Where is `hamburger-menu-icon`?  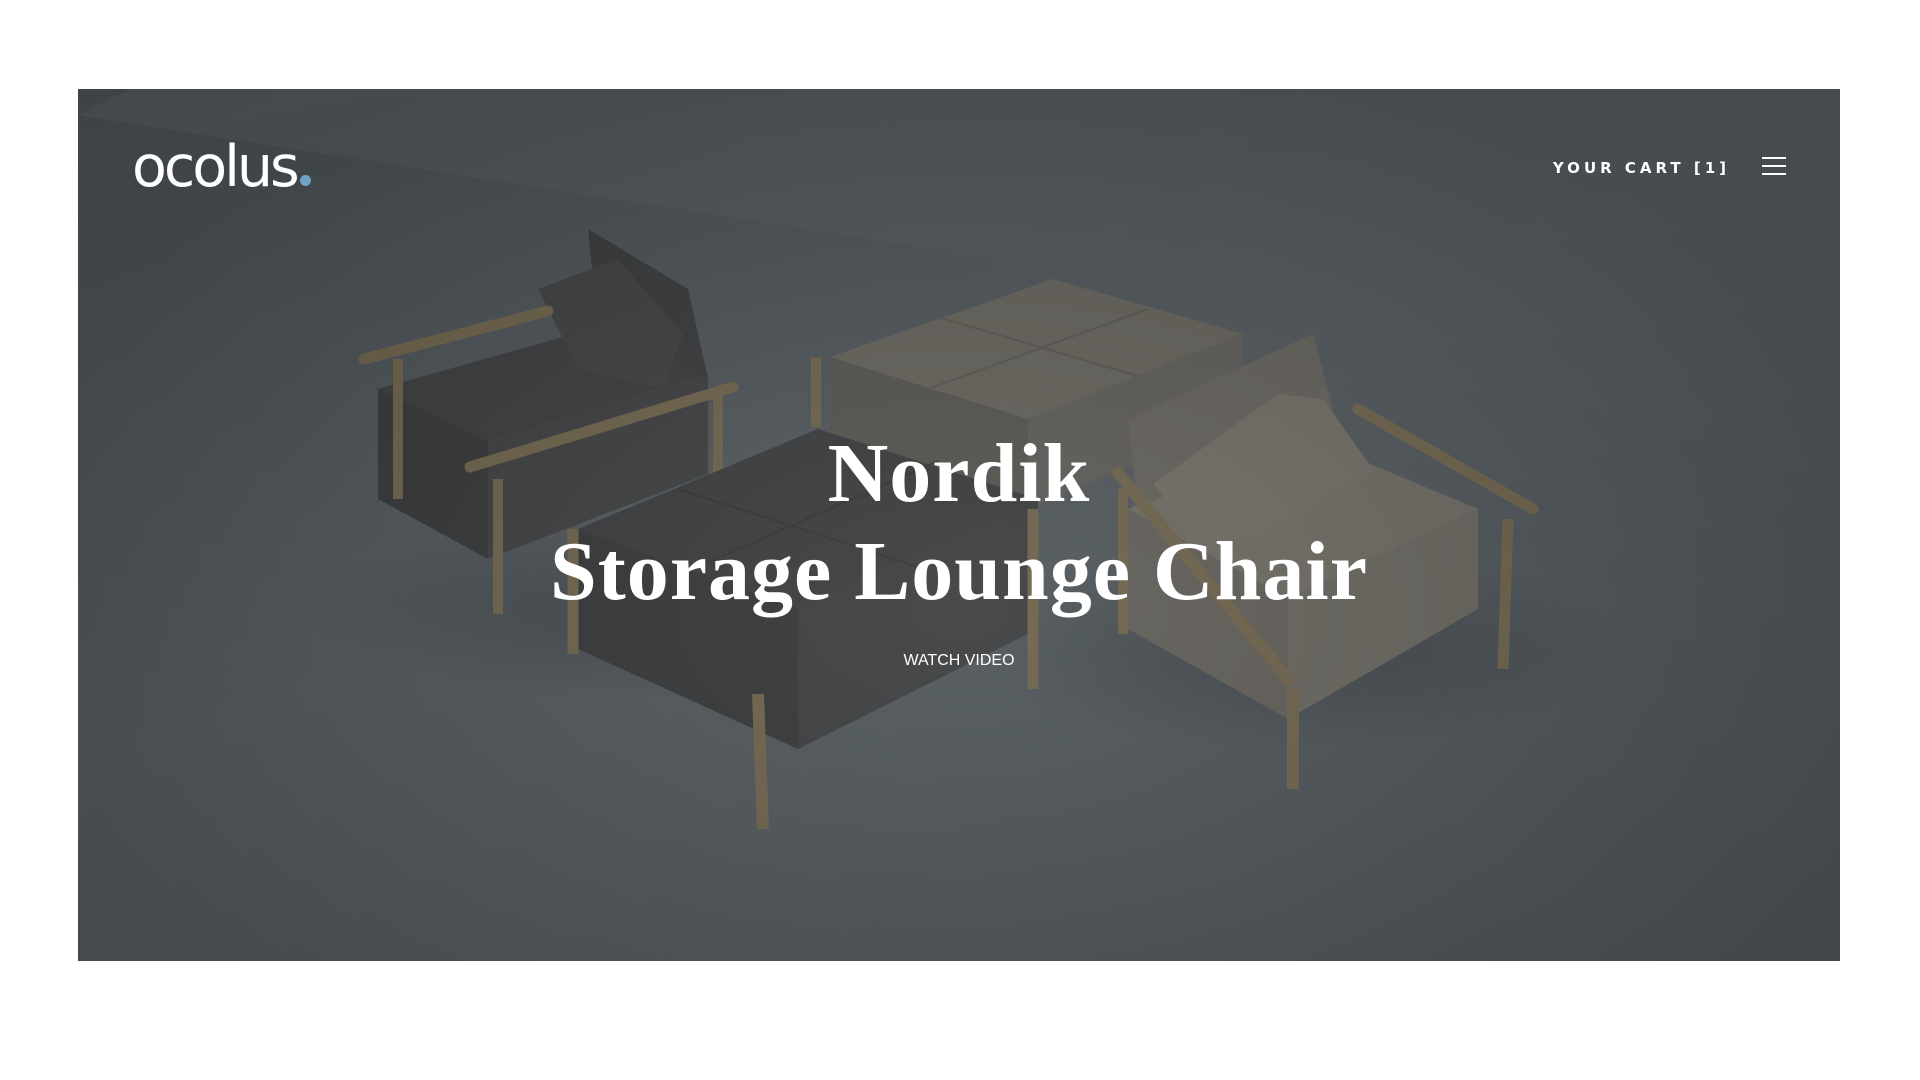 hamburger-menu-icon is located at coordinates (1774, 167).